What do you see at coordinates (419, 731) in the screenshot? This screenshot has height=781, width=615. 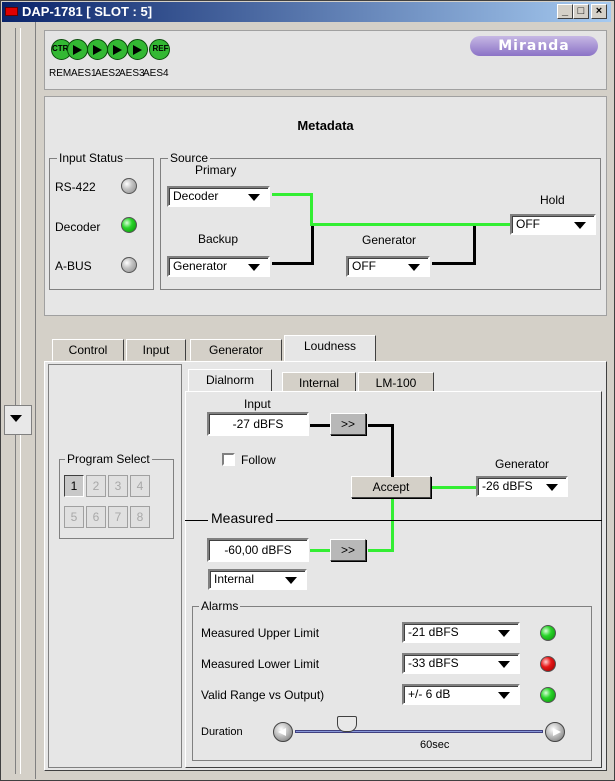 I see `duration-slider-track` at bounding box center [419, 731].